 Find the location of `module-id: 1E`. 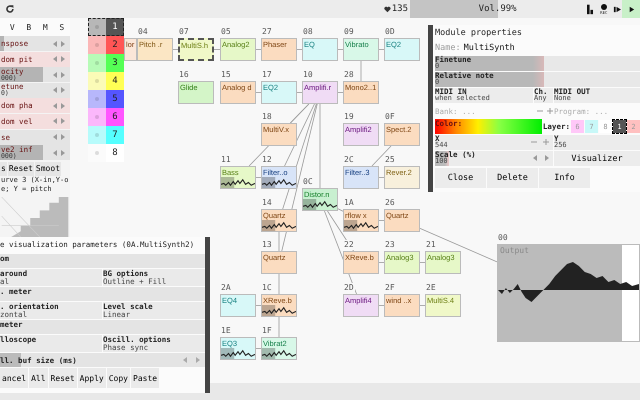

module-id: 1E is located at coordinates (226, 331).